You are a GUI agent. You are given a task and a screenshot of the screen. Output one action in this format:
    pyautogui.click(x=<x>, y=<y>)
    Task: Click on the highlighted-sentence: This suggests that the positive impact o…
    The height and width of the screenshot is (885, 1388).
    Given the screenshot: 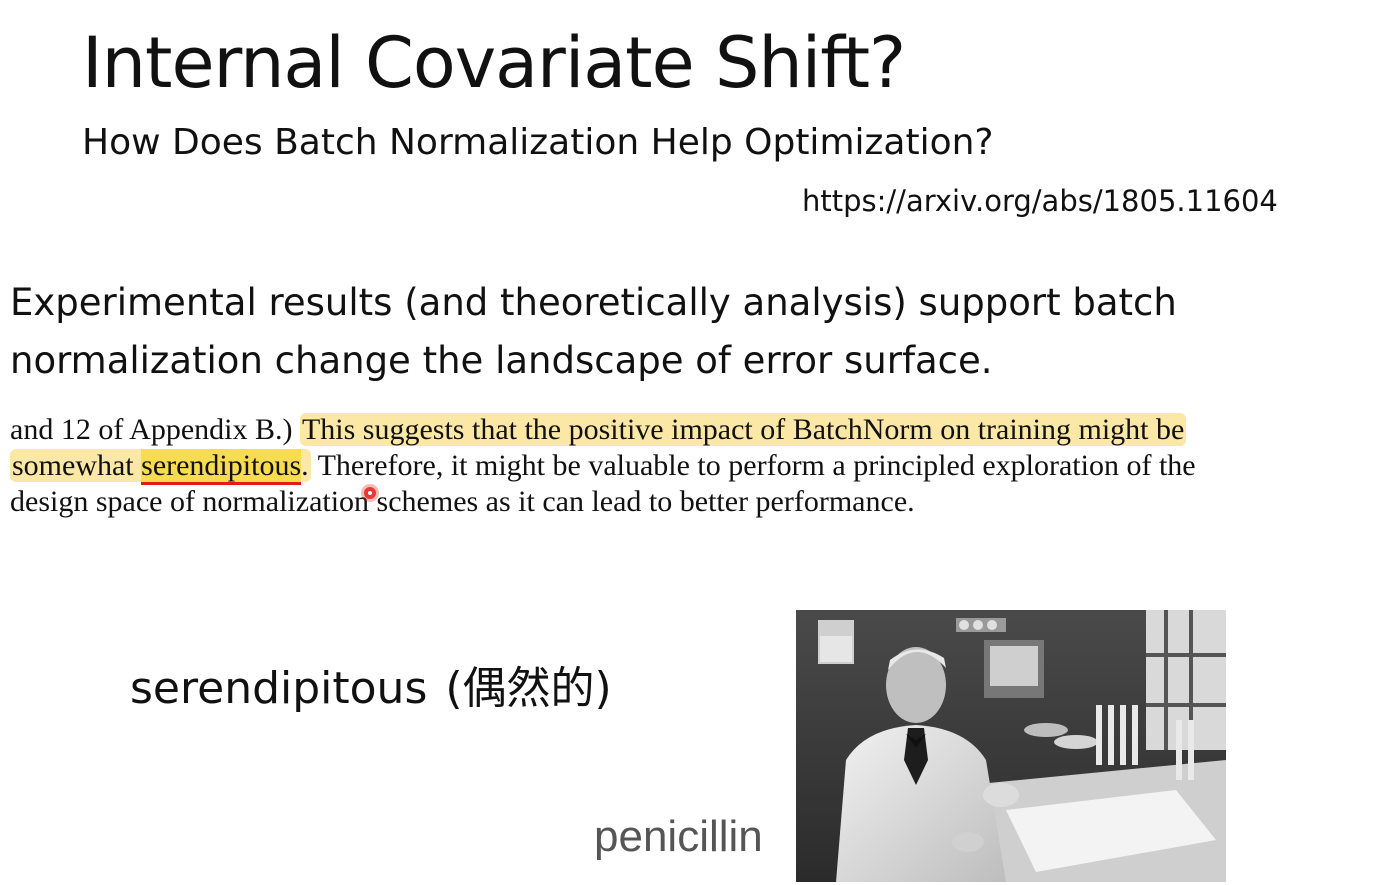 What is the action you would take?
    pyautogui.click(x=743, y=429)
    